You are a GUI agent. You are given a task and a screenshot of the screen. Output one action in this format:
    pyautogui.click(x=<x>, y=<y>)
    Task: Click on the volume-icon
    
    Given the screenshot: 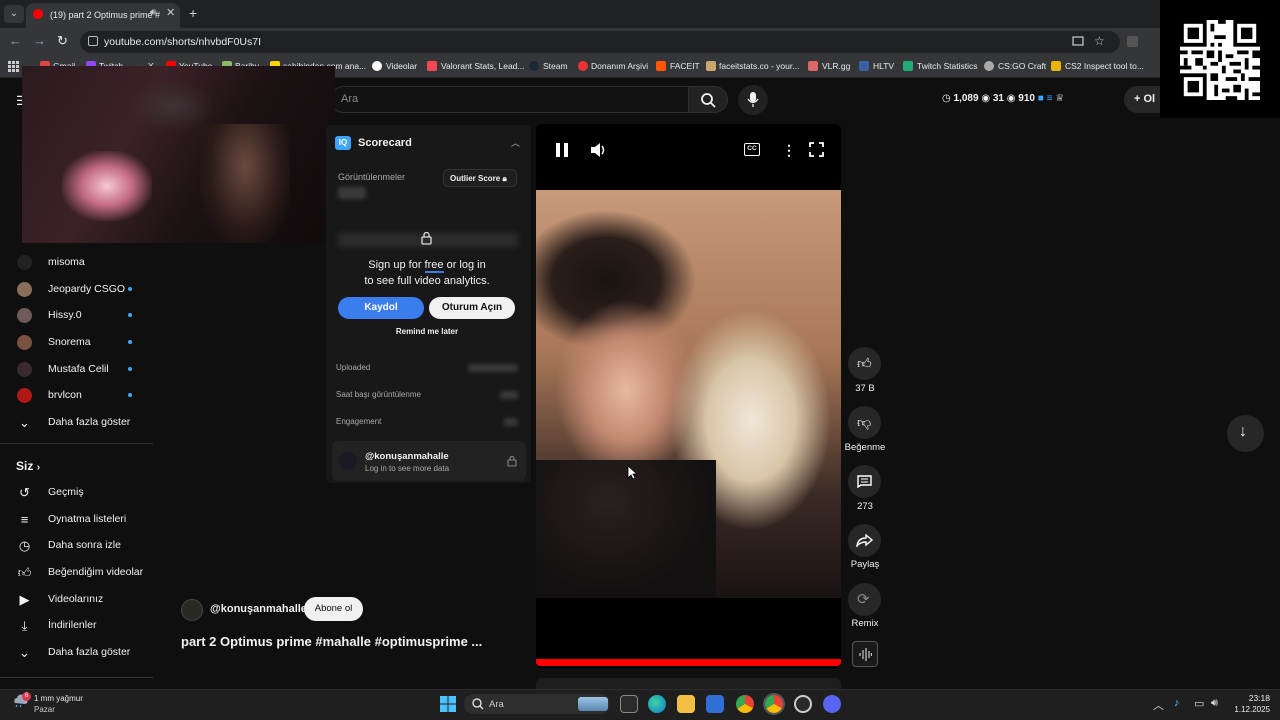 What is the action you would take?
    pyautogui.click(x=598, y=150)
    